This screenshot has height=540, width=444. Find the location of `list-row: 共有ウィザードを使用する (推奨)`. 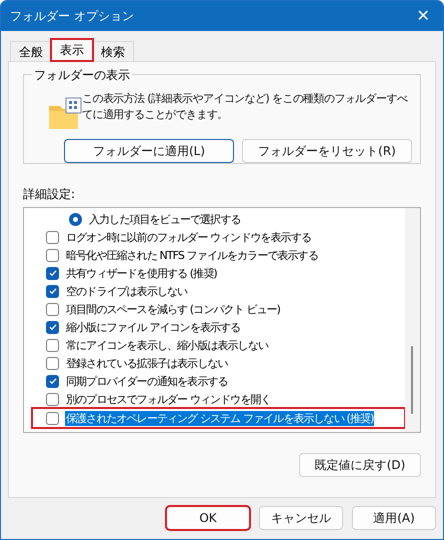

list-row: 共有ウィザードを使用する (推奨) is located at coordinates (214, 273).